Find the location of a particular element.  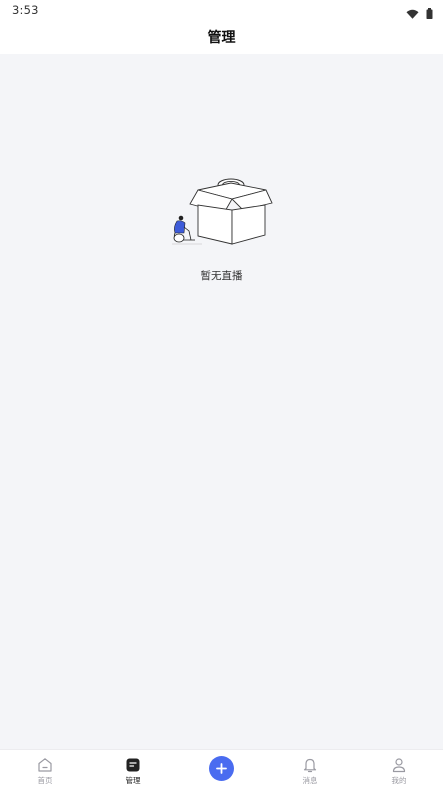

tab-manage: 管理 is located at coordinates (133, 769).